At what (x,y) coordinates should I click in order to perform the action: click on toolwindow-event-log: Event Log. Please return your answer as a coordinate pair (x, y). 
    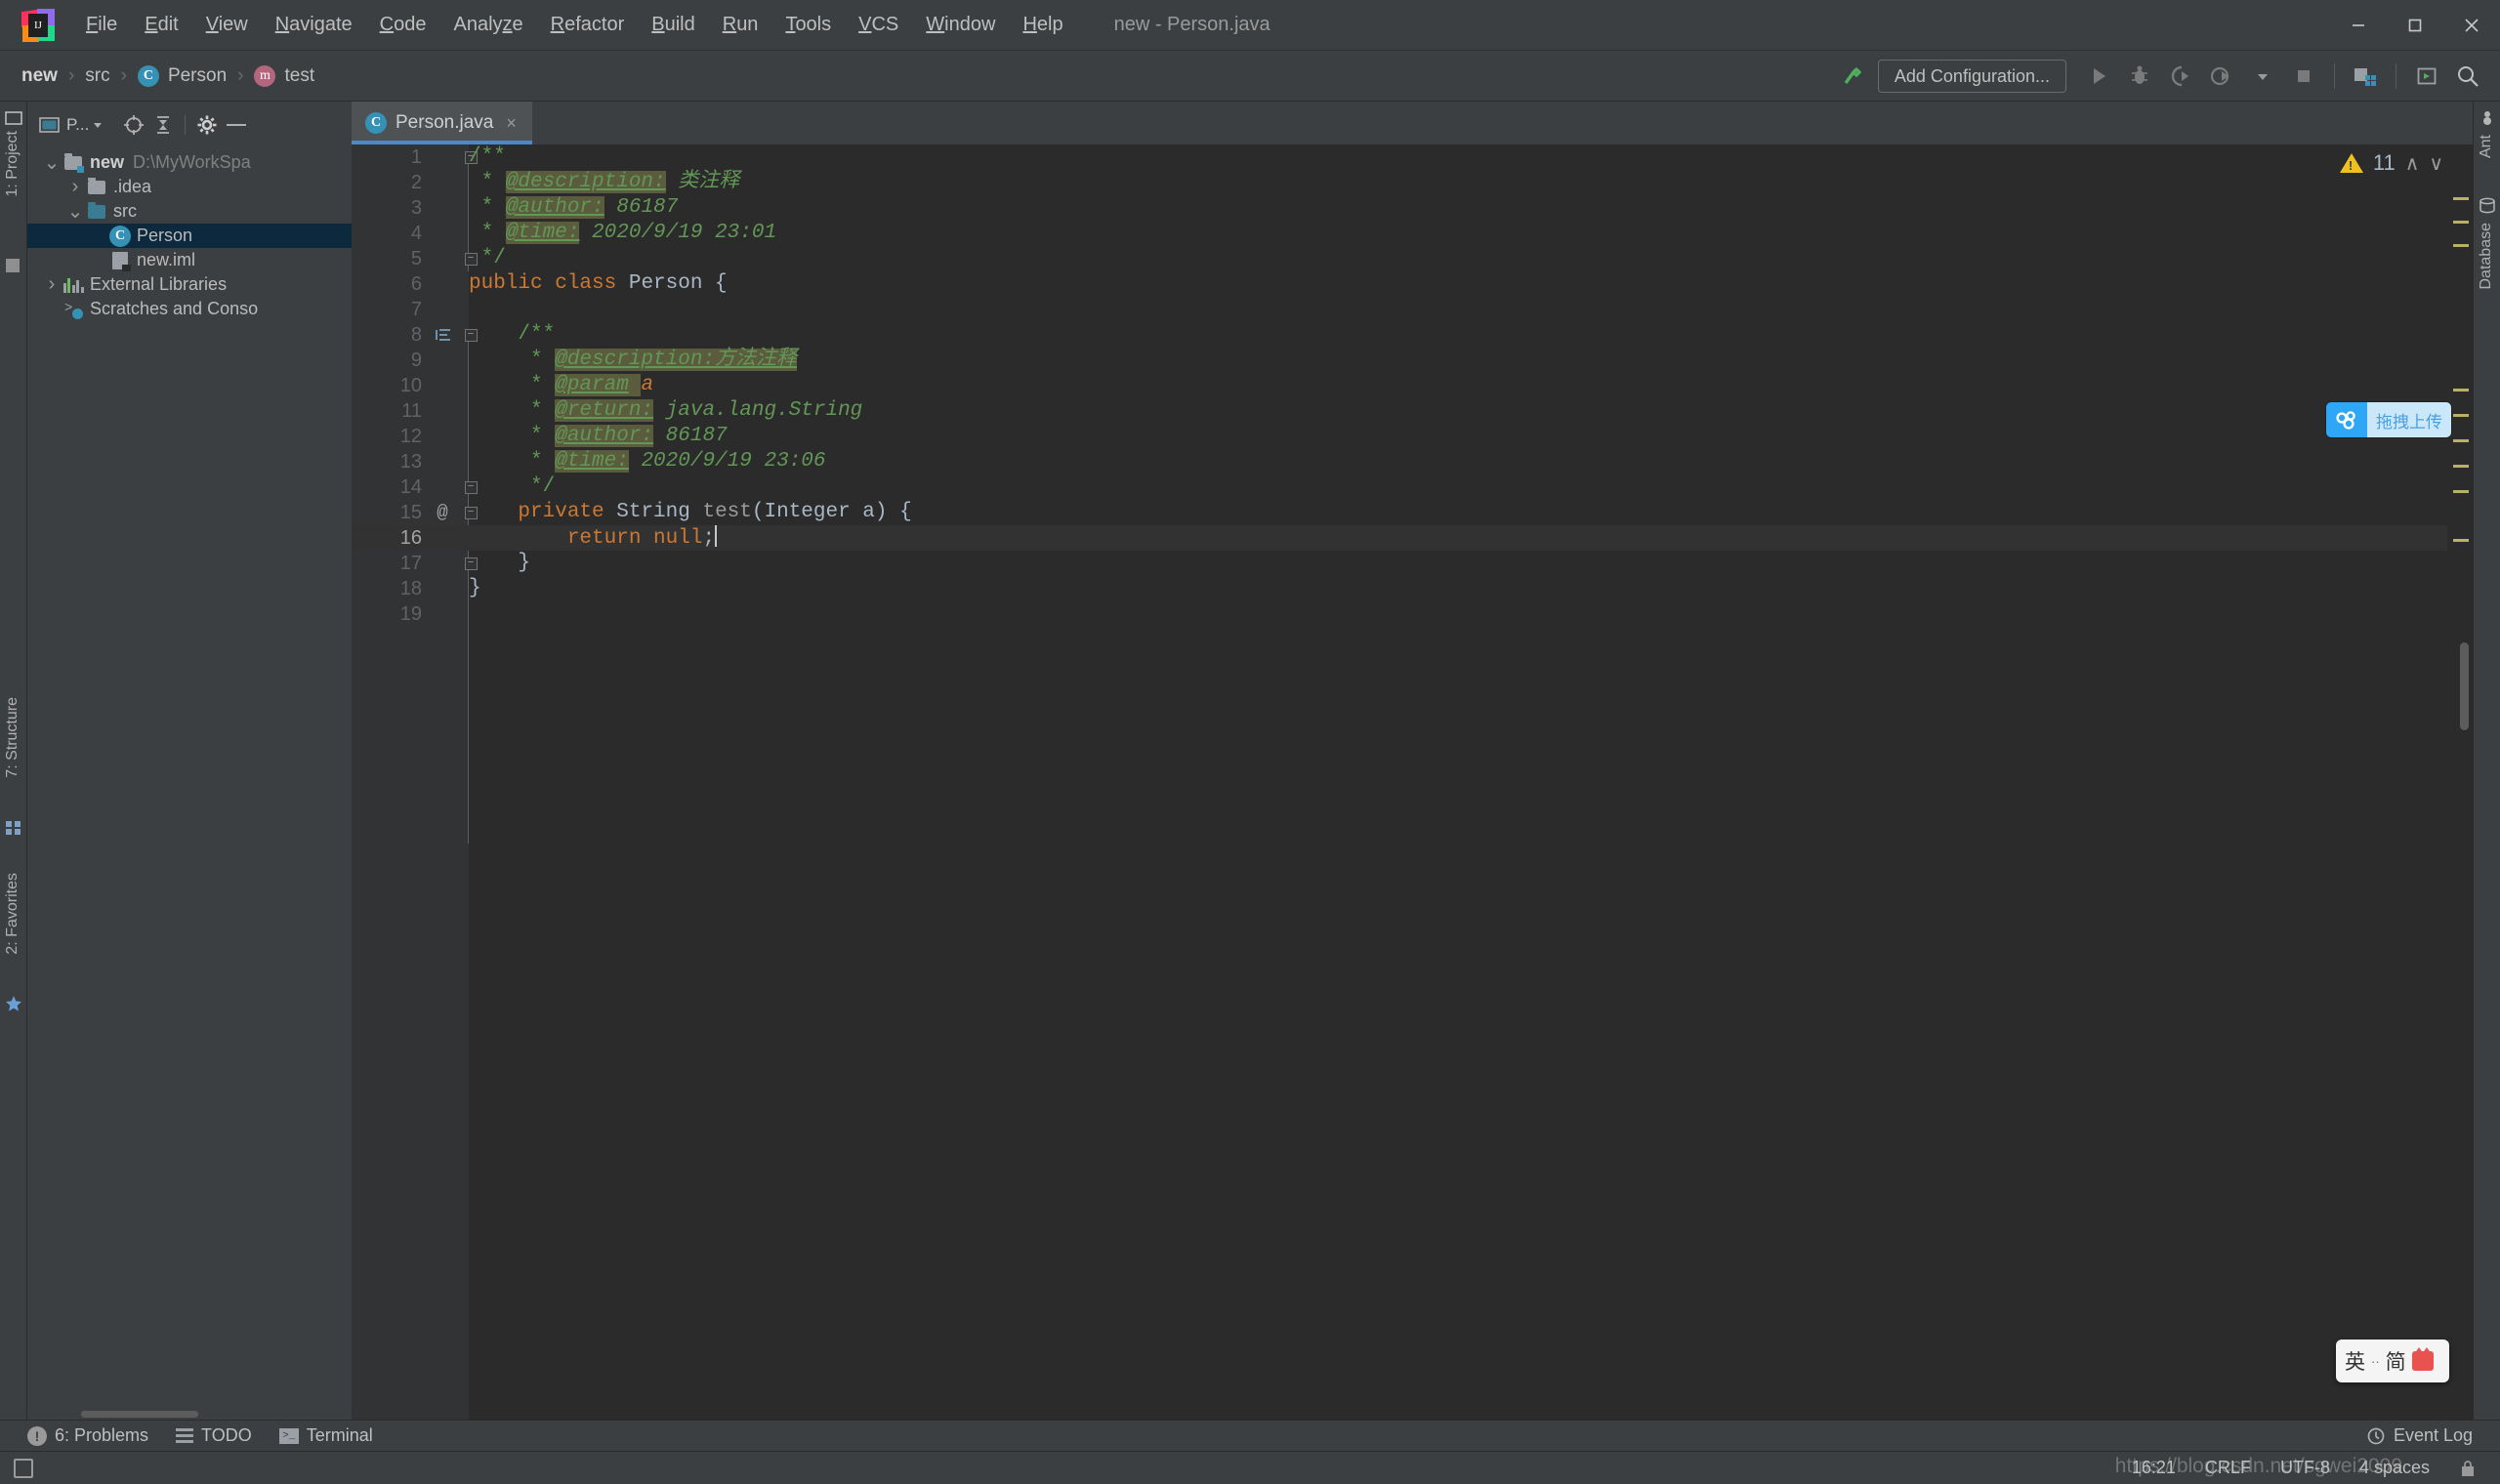
    Looking at the image, I should click on (2419, 1436).